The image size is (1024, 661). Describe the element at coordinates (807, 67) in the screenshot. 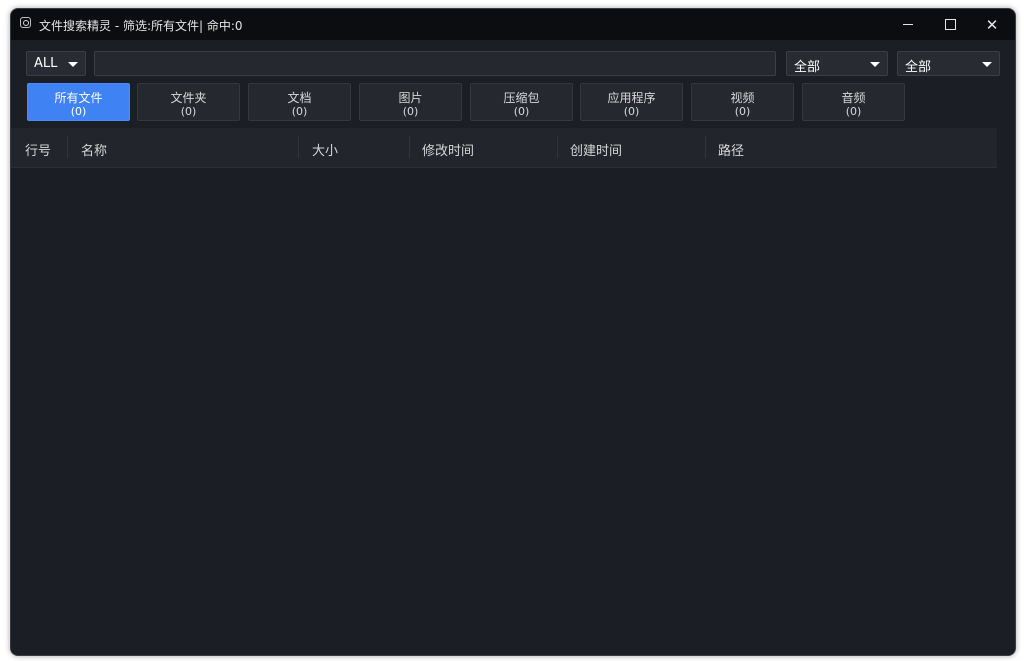

I see `filter-dropdown-1-value: 全部` at that location.